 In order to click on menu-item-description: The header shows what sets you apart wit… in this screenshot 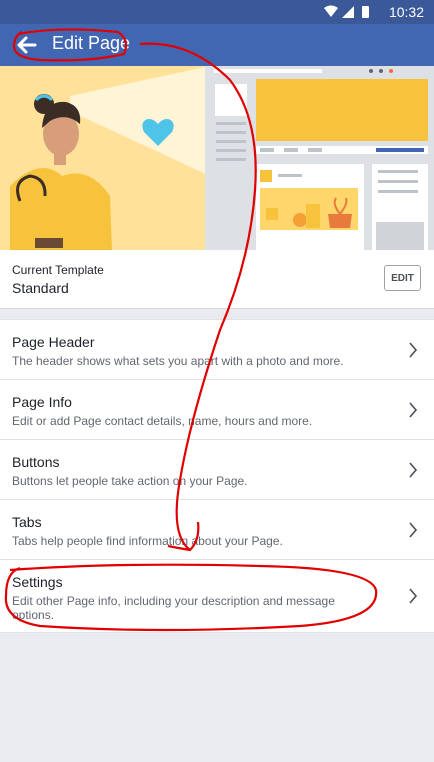, I will do `click(178, 361)`.